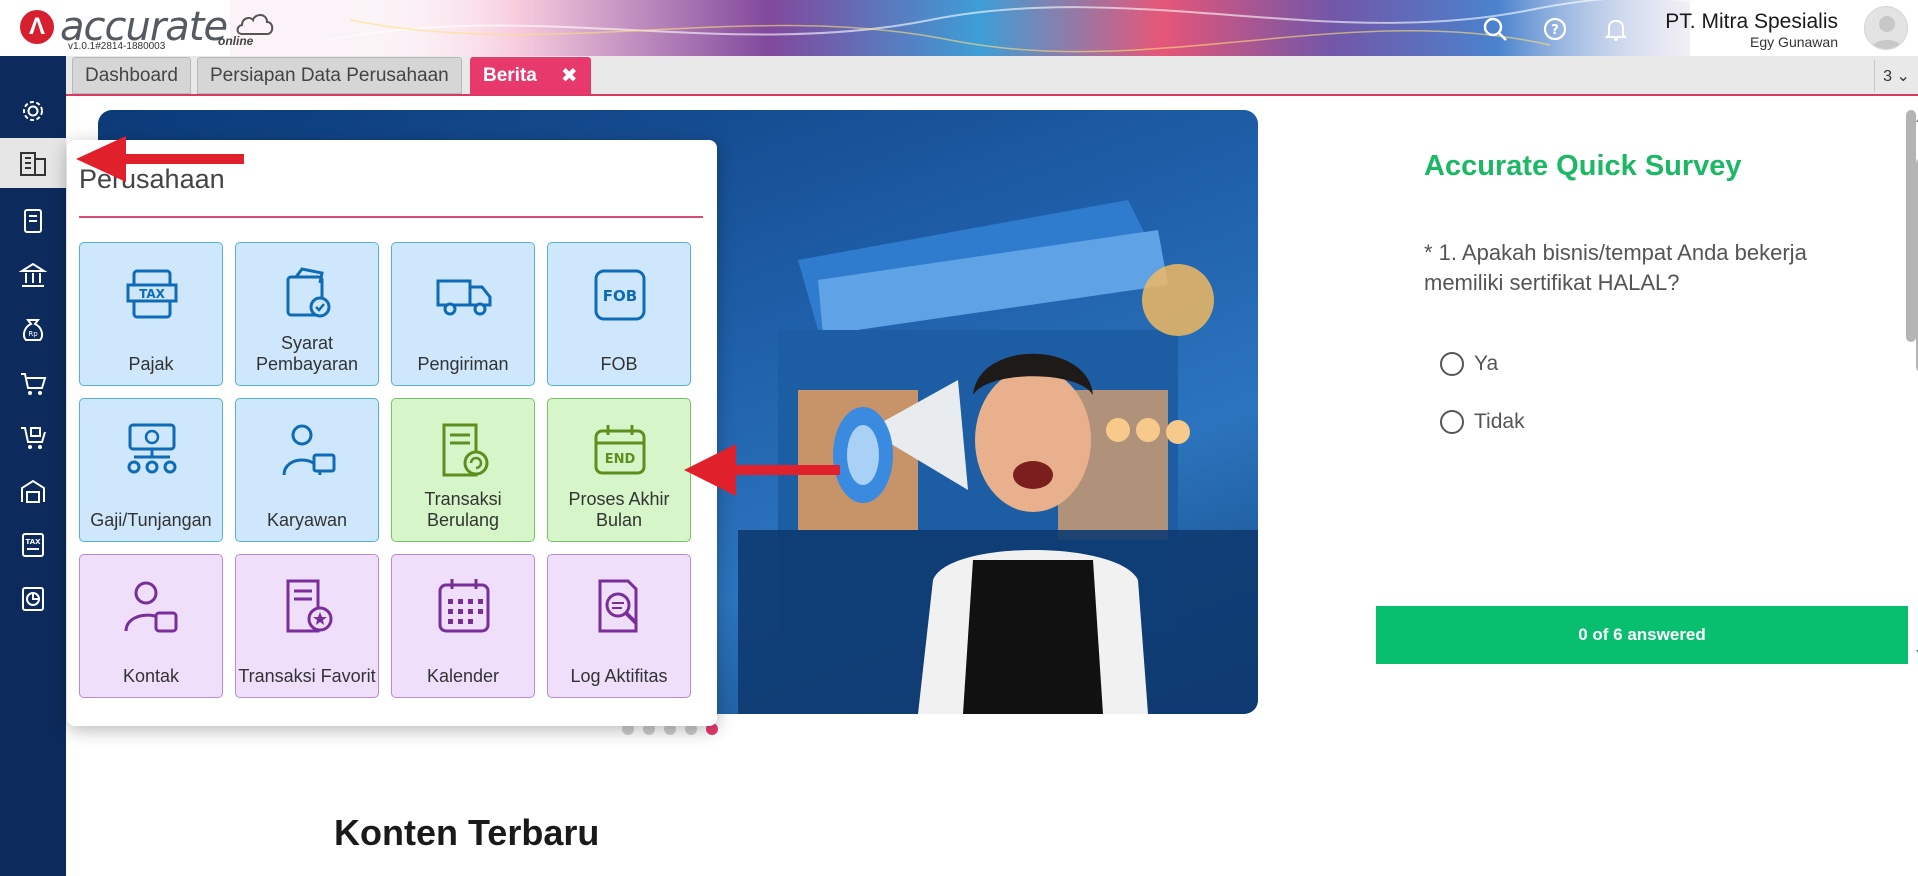 The width and height of the screenshot is (1918, 876). Describe the element at coordinates (619, 364) in the screenshot. I see `tile-label: FOB` at that location.